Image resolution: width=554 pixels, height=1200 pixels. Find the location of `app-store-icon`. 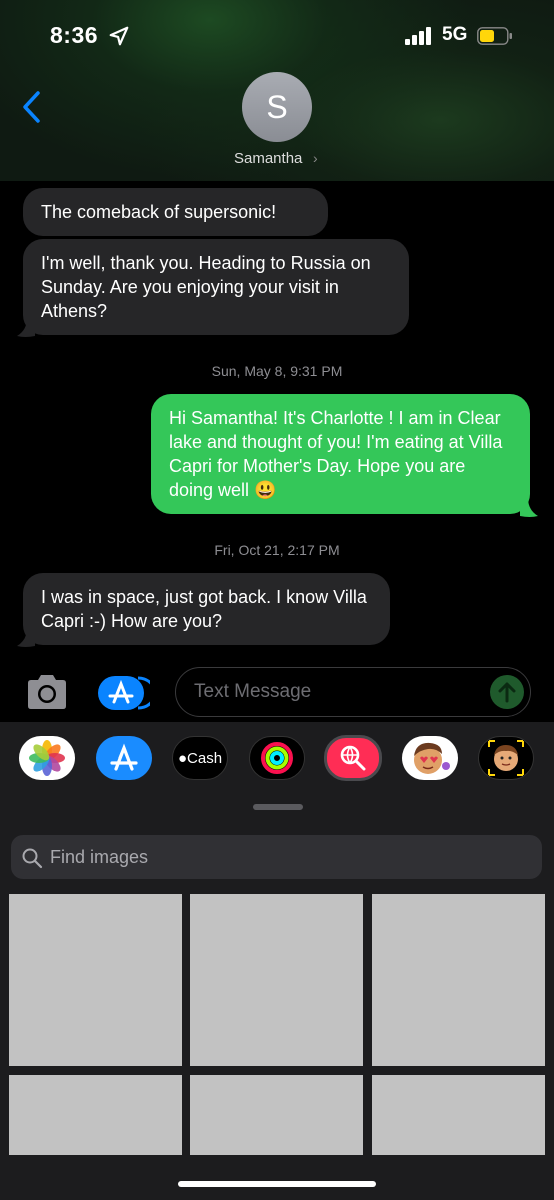

app-store-icon is located at coordinates (124, 758).